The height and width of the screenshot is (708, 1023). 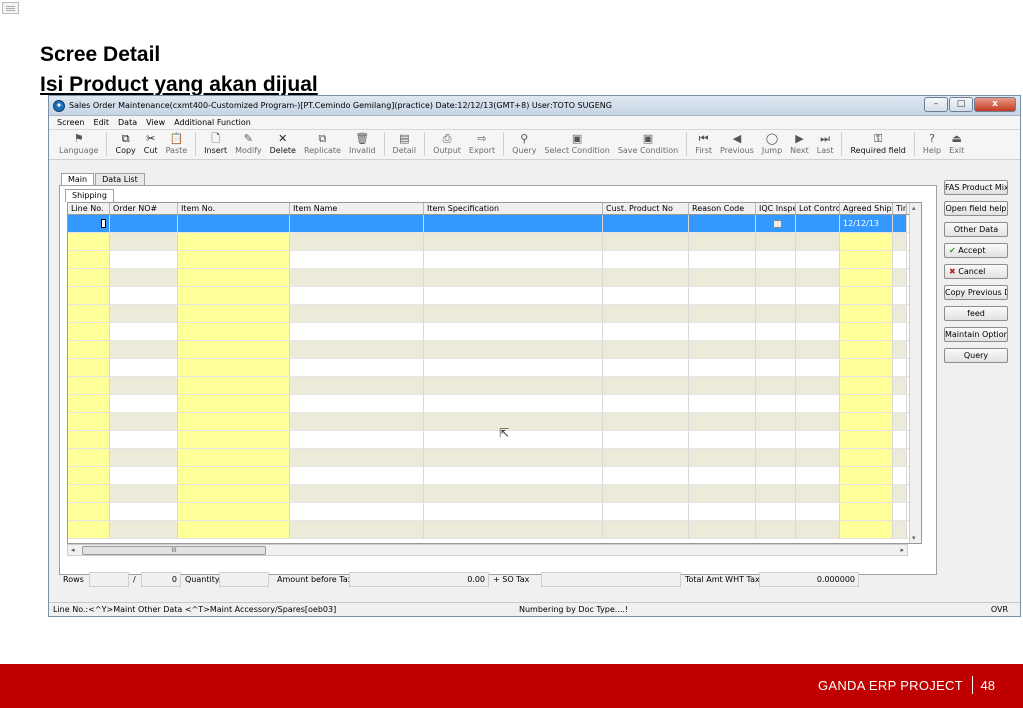 I want to click on scroll-down-icon: ▾, so click(x=914, y=538).